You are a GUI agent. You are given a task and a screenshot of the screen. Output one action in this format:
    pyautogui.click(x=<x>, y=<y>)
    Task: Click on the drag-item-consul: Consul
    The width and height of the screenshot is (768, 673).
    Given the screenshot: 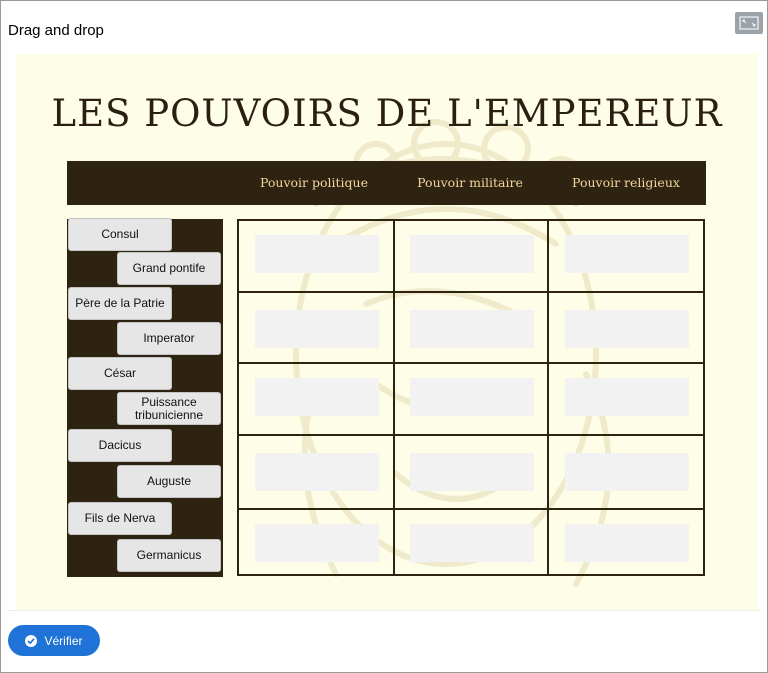 What is the action you would take?
    pyautogui.click(x=120, y=234)
    